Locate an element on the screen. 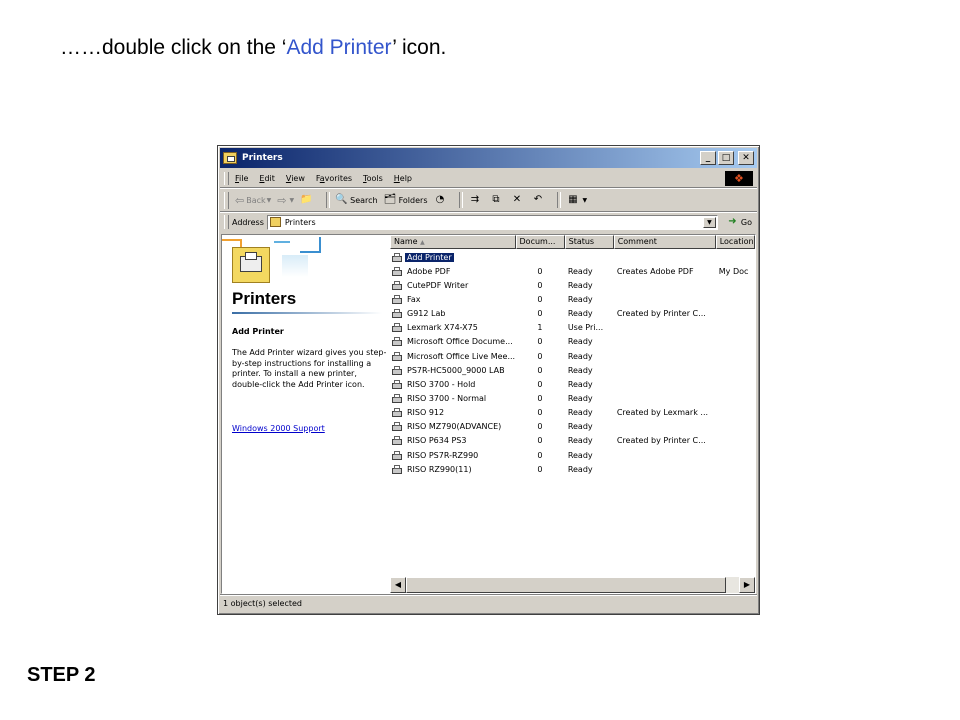  maximize-button: □ is located at coordinates (726, 158).